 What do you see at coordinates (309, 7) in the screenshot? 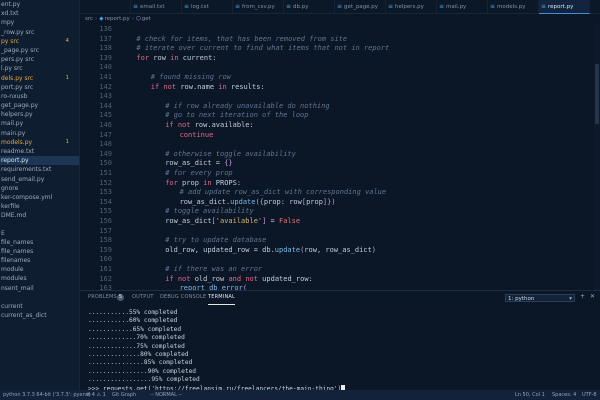
I see `editor-tab: ≡ db.py` at bounding box center [309, 7].